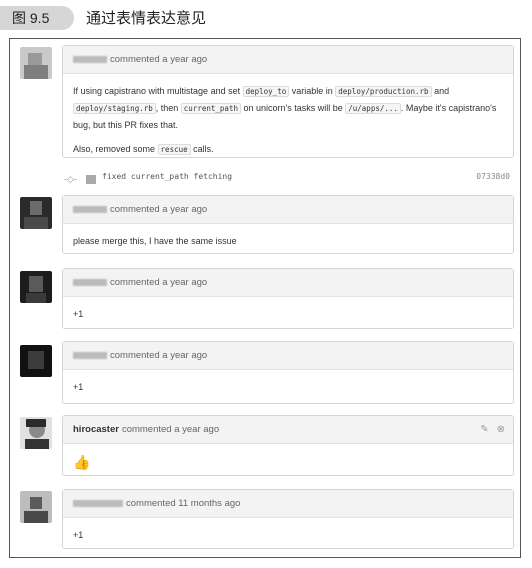 This screenshot has height=568, width=532. What do you see at coordinates (37, 18) in the screenshot?
I see `figure-number: 图 9.5` at bounding box center [37, 18].